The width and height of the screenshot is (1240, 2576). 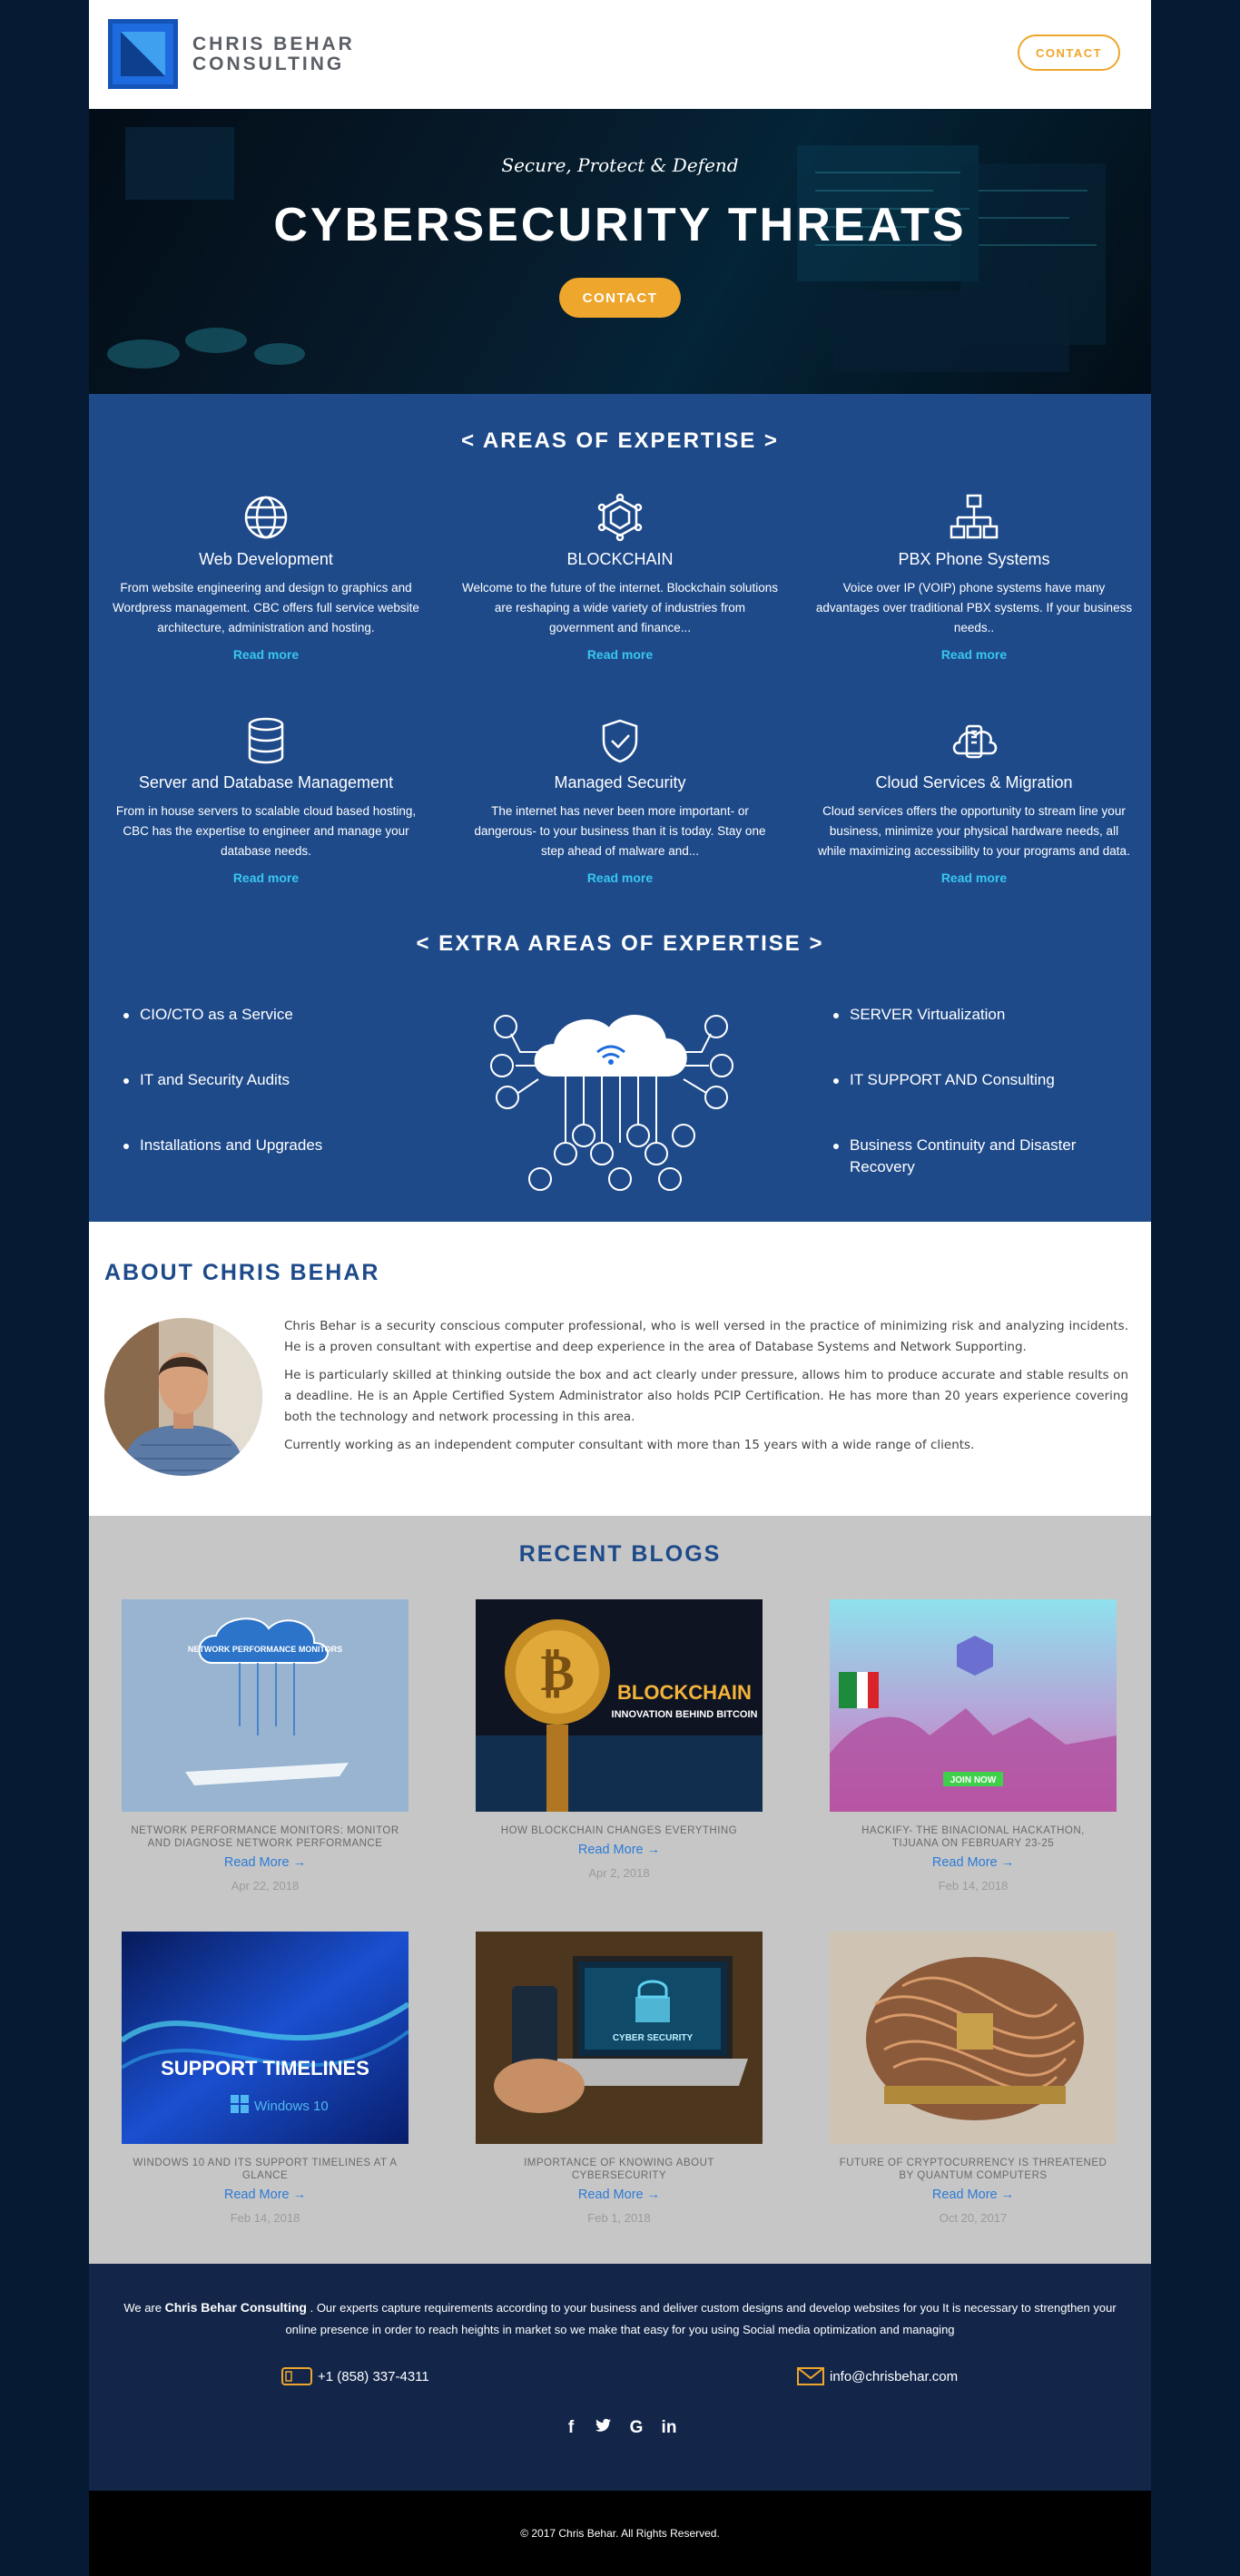 I want to click on logo-wordmark: CHRIS BEHAR CONSULTING, so click(x=273, y=54).